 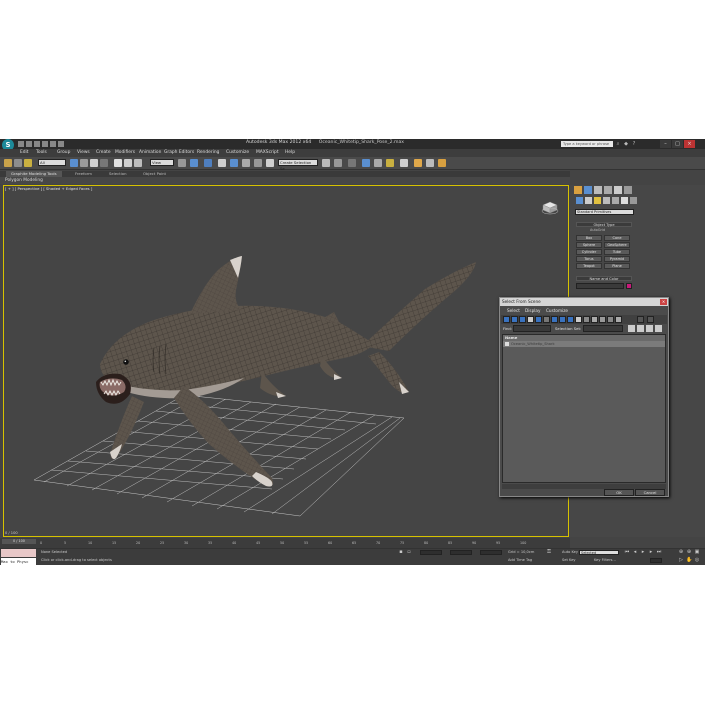 What do you see at coordinates (550, 208) in the screenshot?
I see `viewcube-icon` at bounding box center [550, 208].